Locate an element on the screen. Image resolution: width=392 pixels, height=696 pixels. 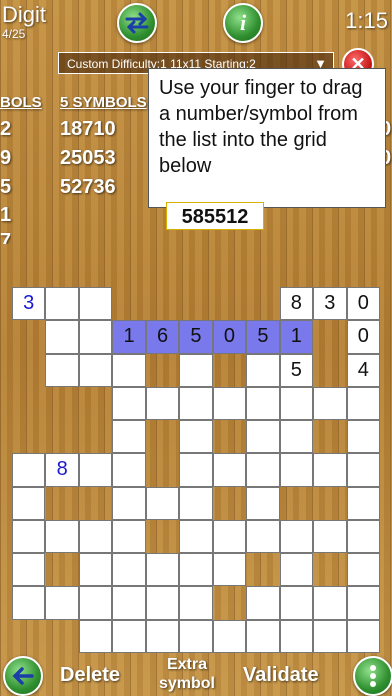
back-button is located at coordinates (23, 676).